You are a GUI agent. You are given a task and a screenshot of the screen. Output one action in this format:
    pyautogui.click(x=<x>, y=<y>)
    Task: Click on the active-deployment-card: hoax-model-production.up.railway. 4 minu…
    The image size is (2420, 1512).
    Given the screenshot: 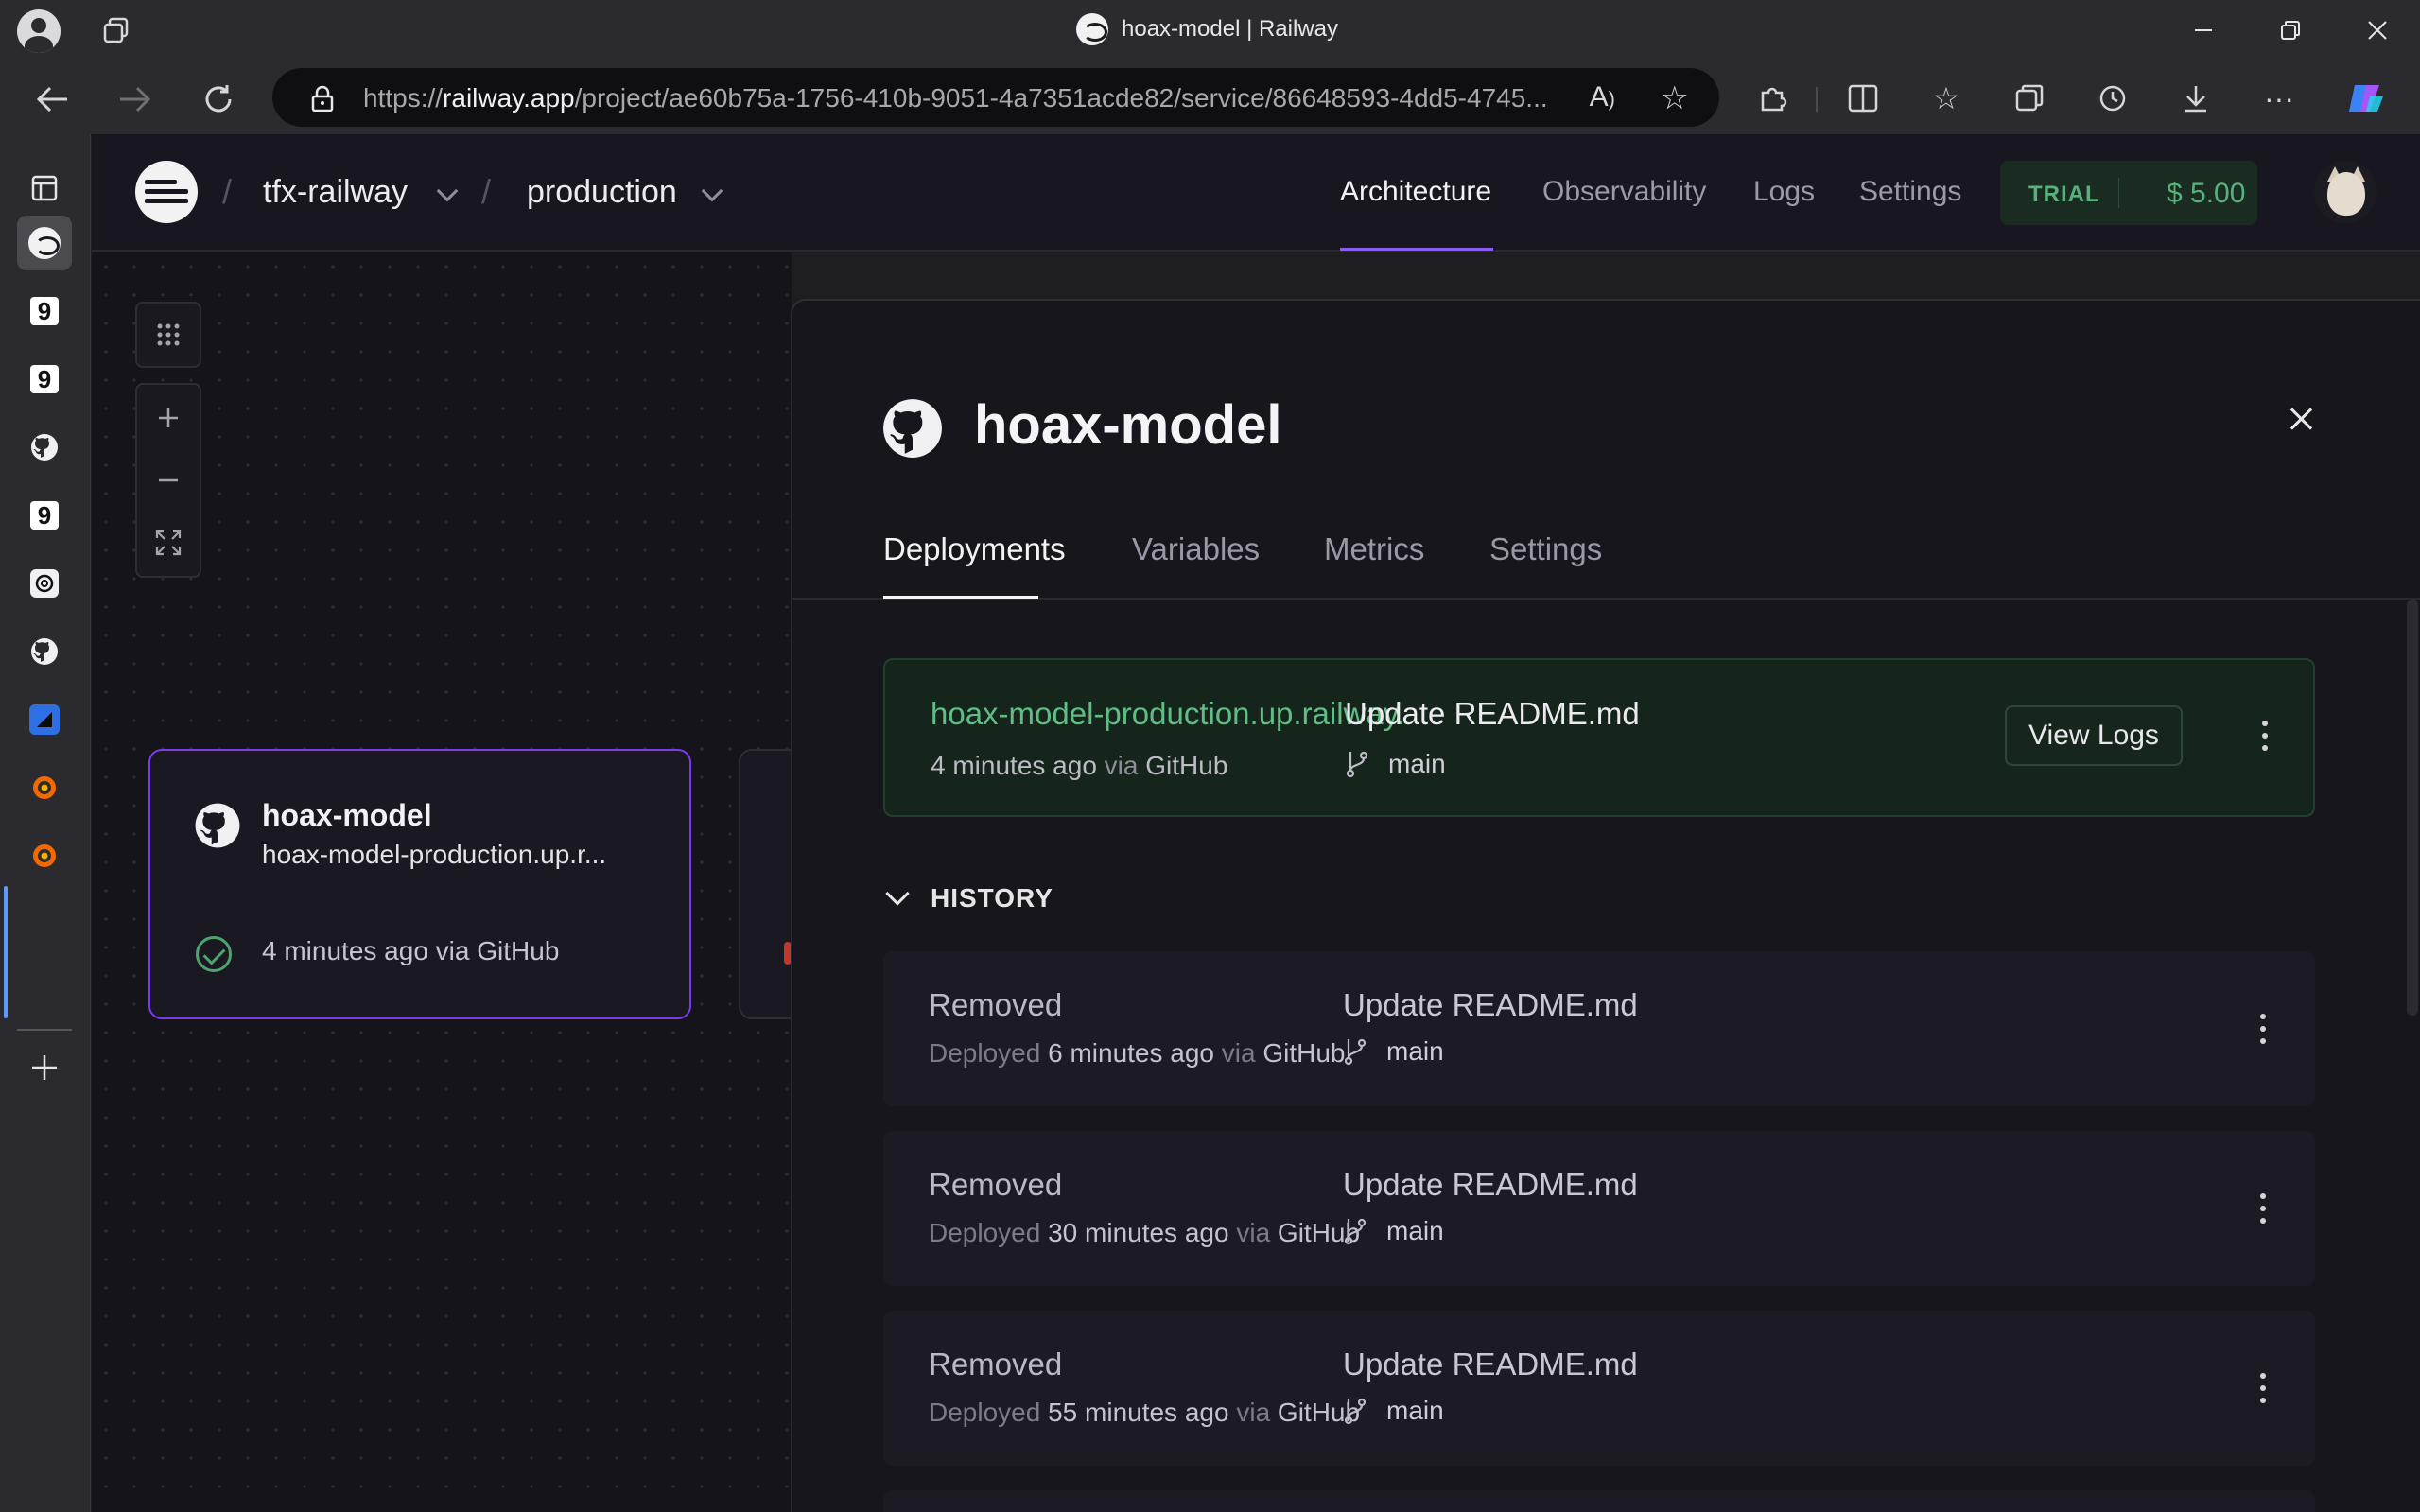 What is the action you would take?
    pyautogui.click(x=1599, y=737)
    